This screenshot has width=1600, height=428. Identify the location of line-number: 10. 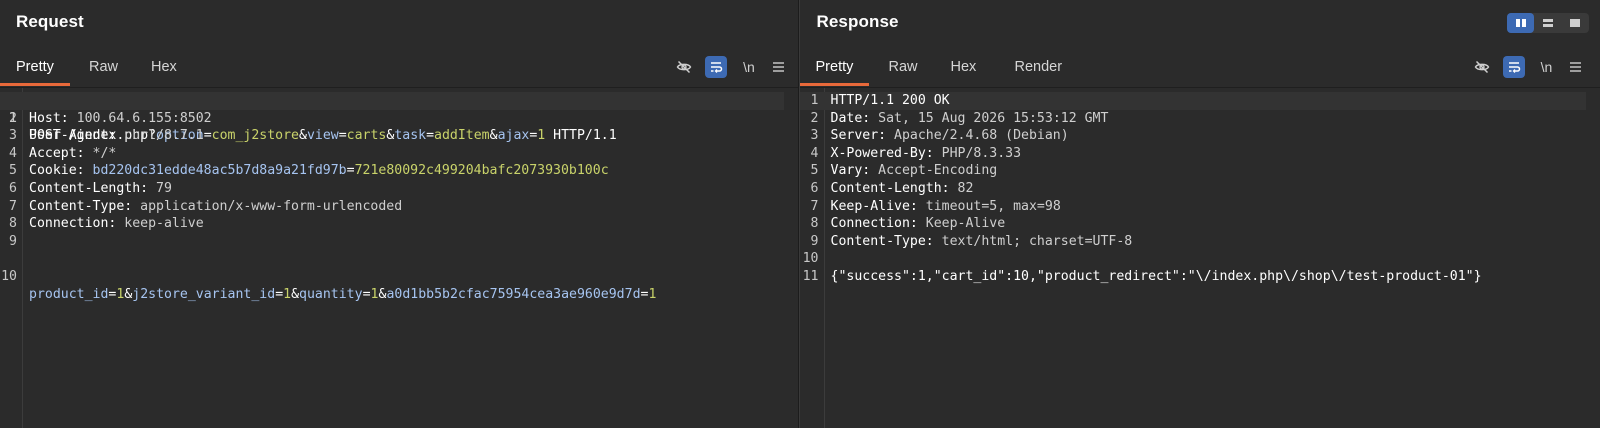
(810, 259).